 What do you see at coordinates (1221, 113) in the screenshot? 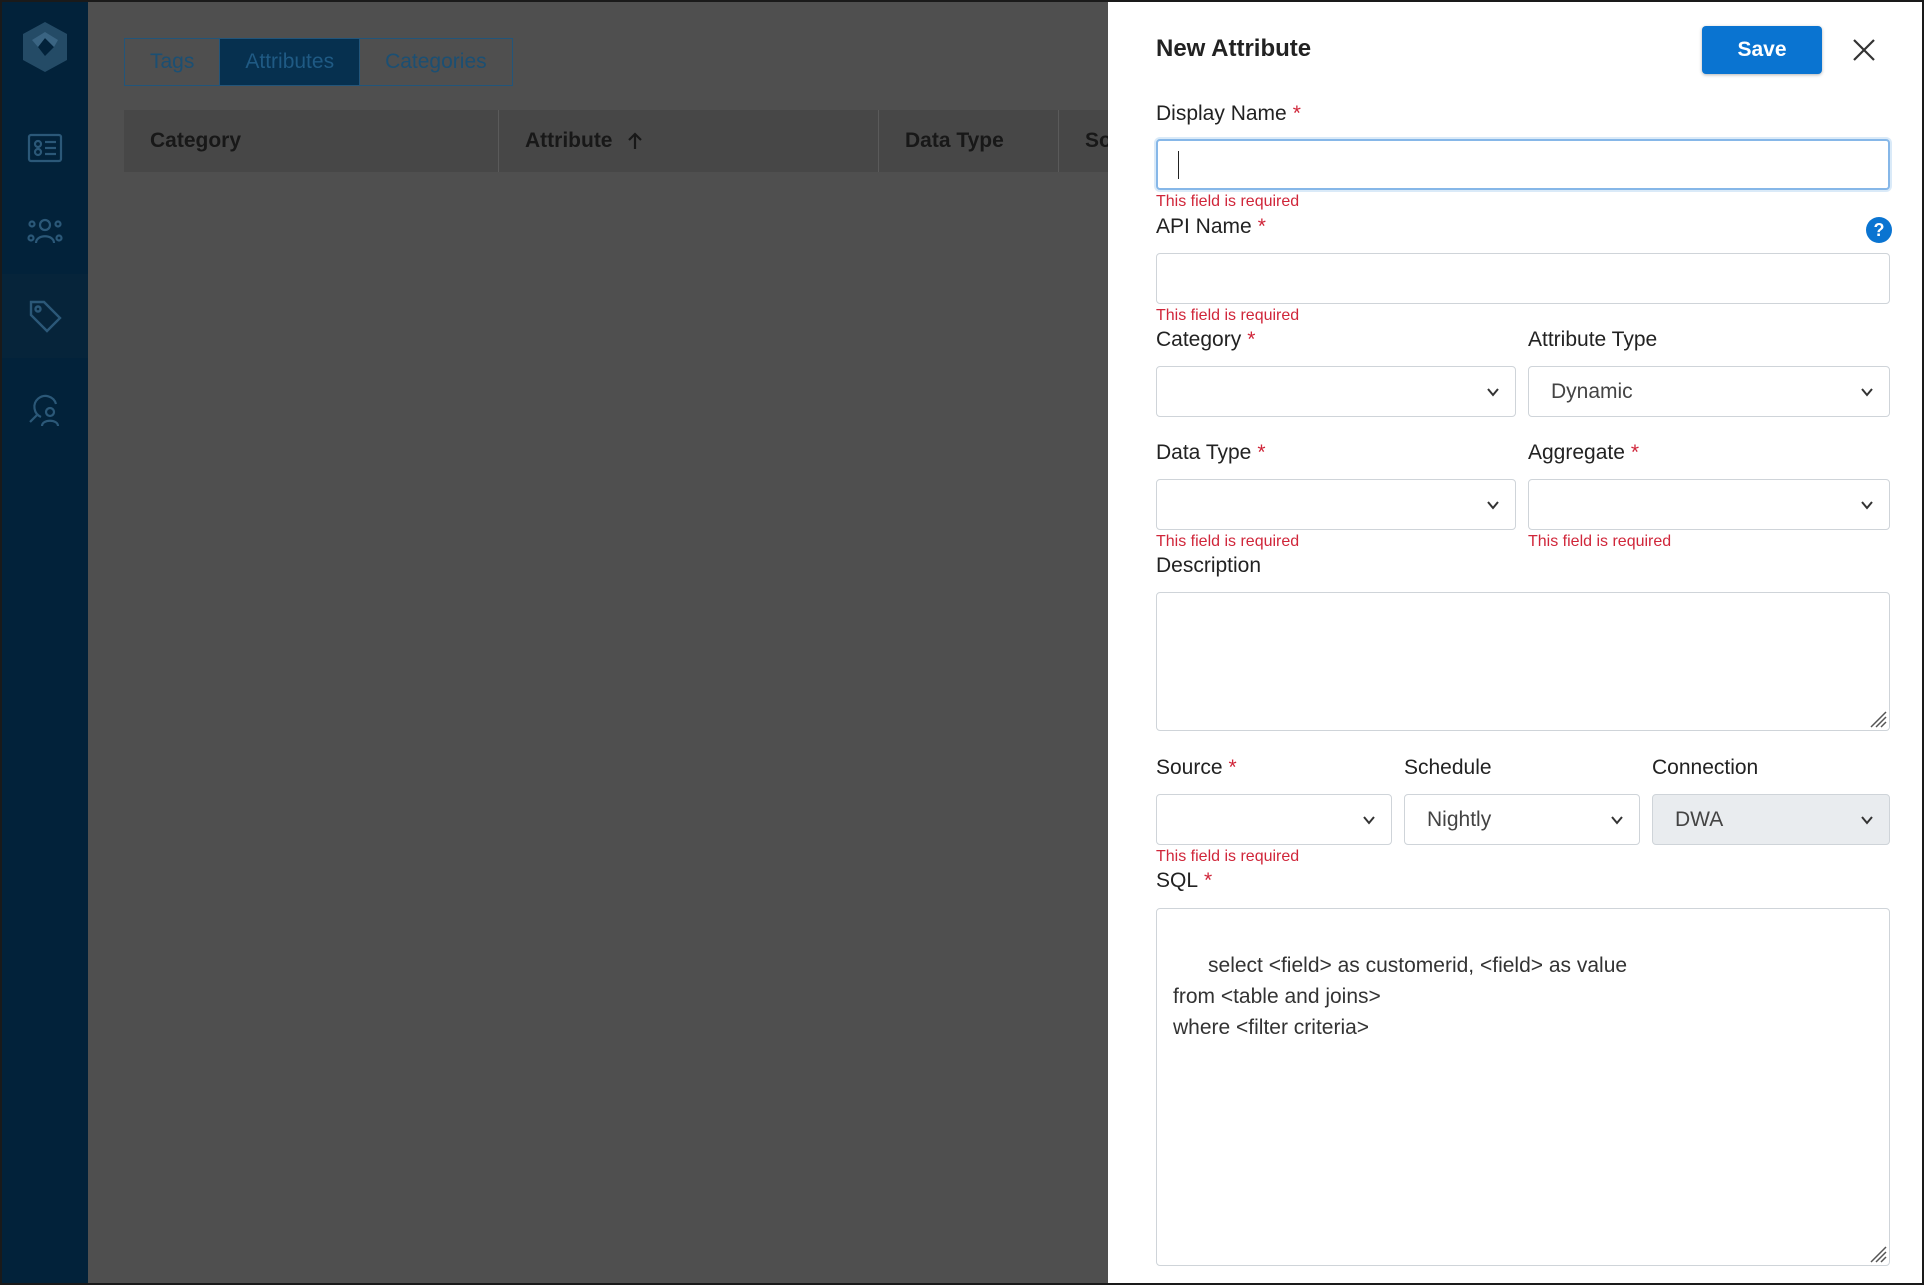
I see `display-name-label-text: Display Name` at bounding box center [1221, 113].